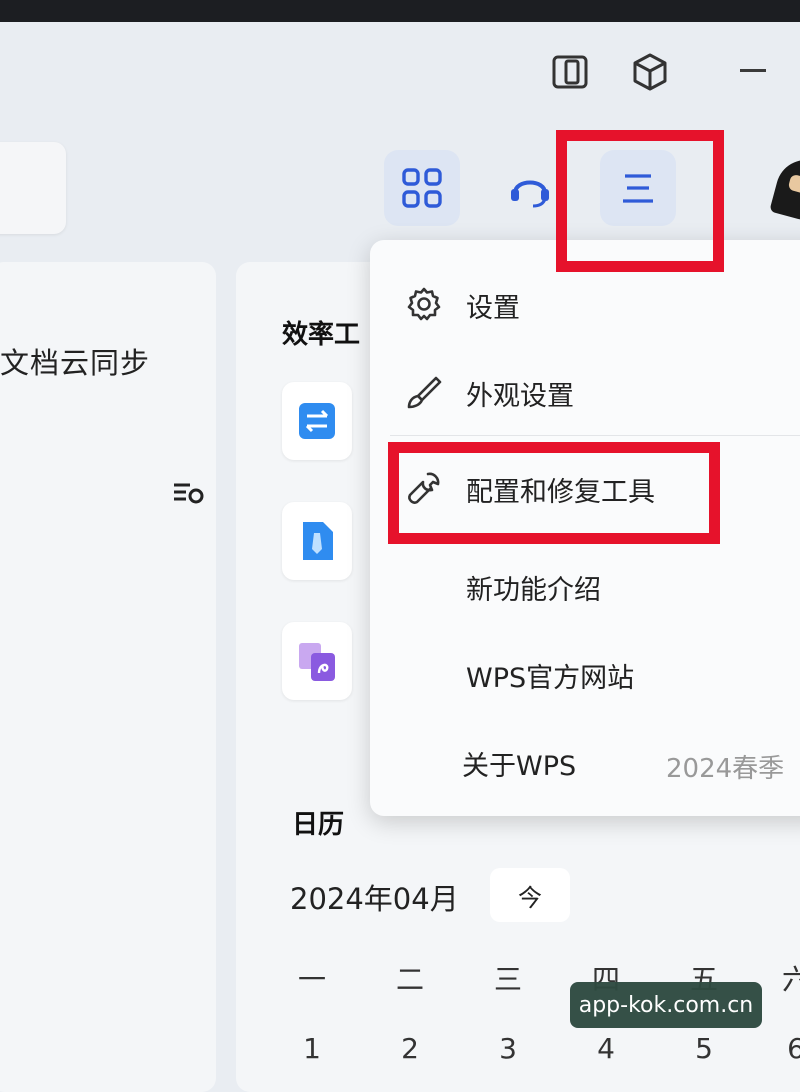 The width and height of the screenshot is (800, 1092). What do you see at coordinates (790, 979) in the screenshot?
I see `weekday-label: 六` at bounding box center [790, 979].